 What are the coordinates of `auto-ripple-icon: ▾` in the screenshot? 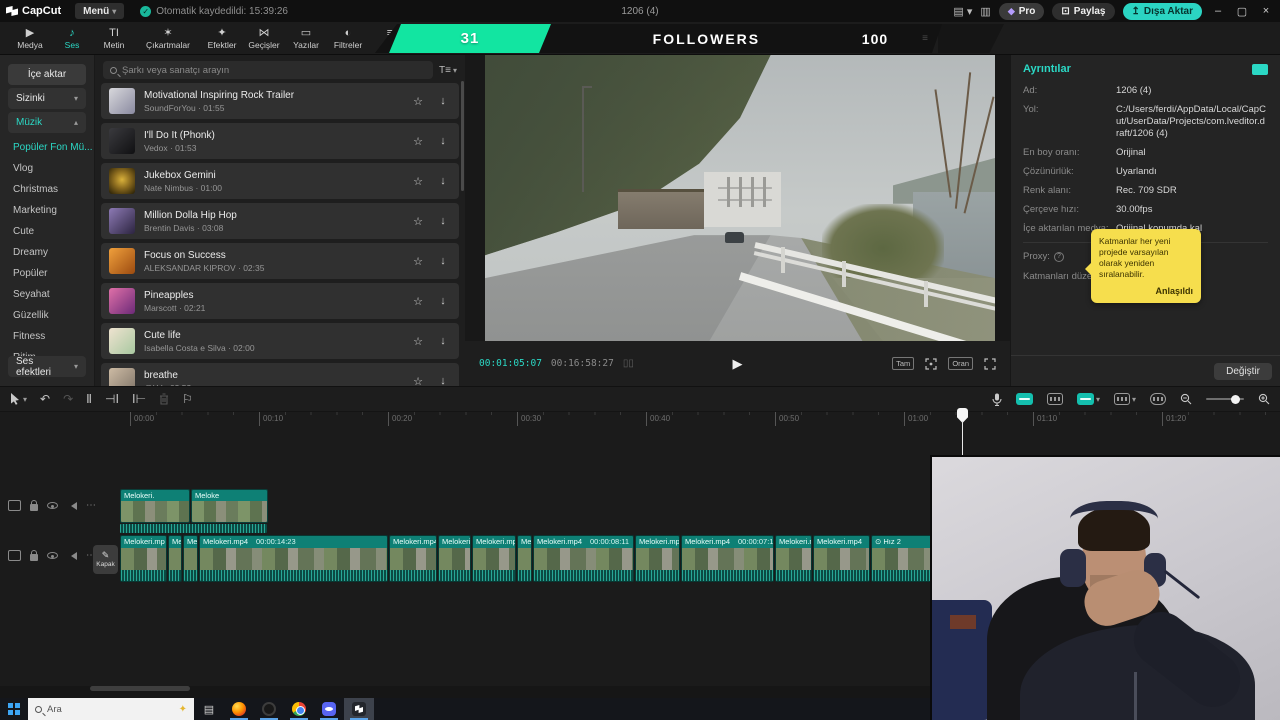 It's located at (1124, 399).